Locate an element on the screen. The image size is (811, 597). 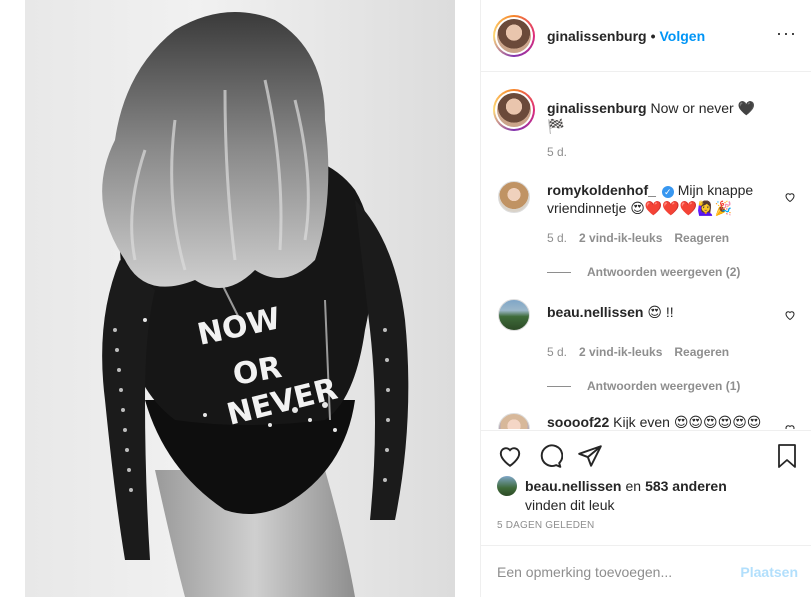
add-comment-bar: Plaatsen is located at coordinates (646, 571).